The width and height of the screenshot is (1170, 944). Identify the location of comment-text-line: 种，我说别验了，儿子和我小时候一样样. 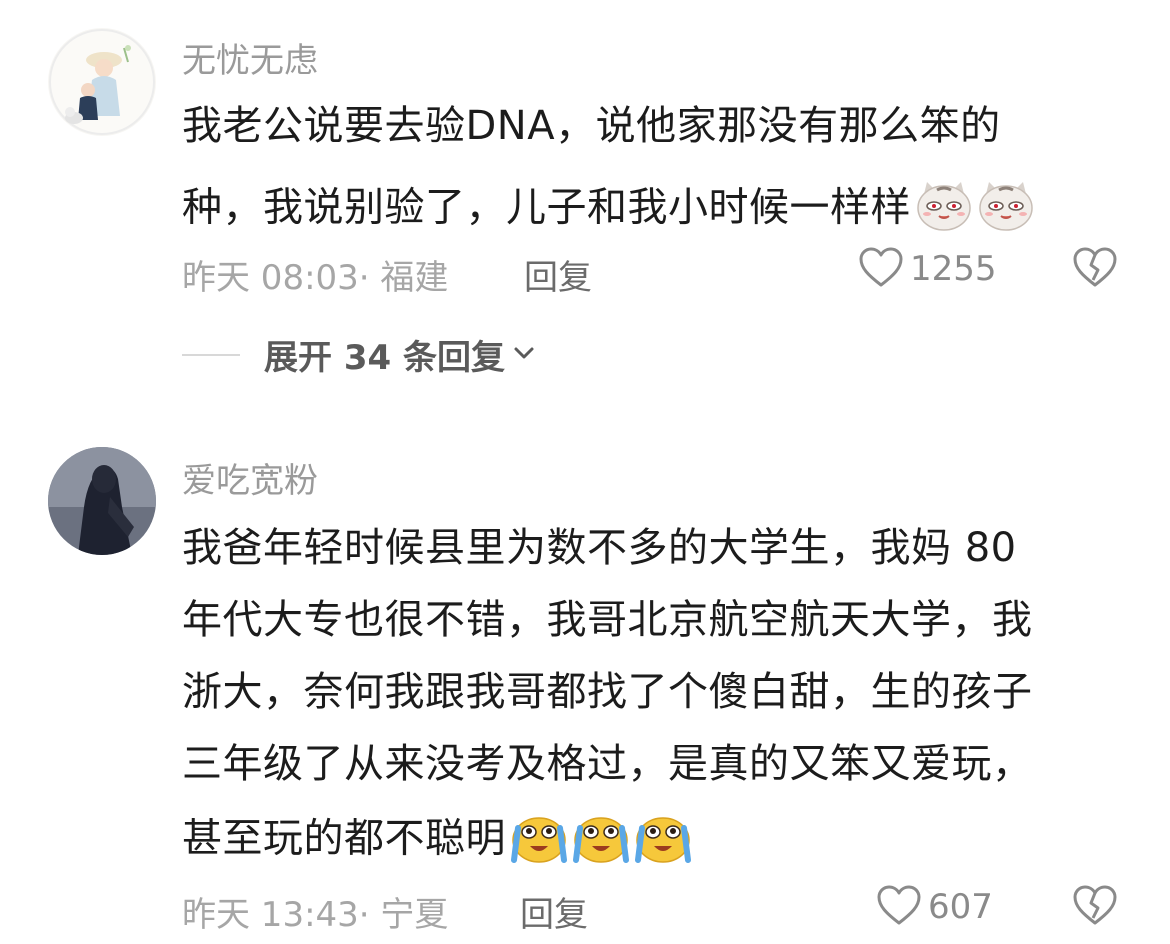
(608, 209).